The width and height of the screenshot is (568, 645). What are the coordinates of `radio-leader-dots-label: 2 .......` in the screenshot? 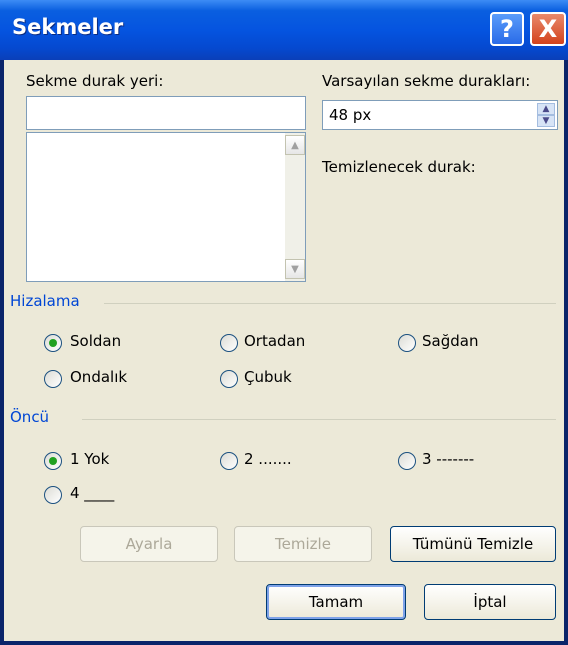 It's located at (268, 459).